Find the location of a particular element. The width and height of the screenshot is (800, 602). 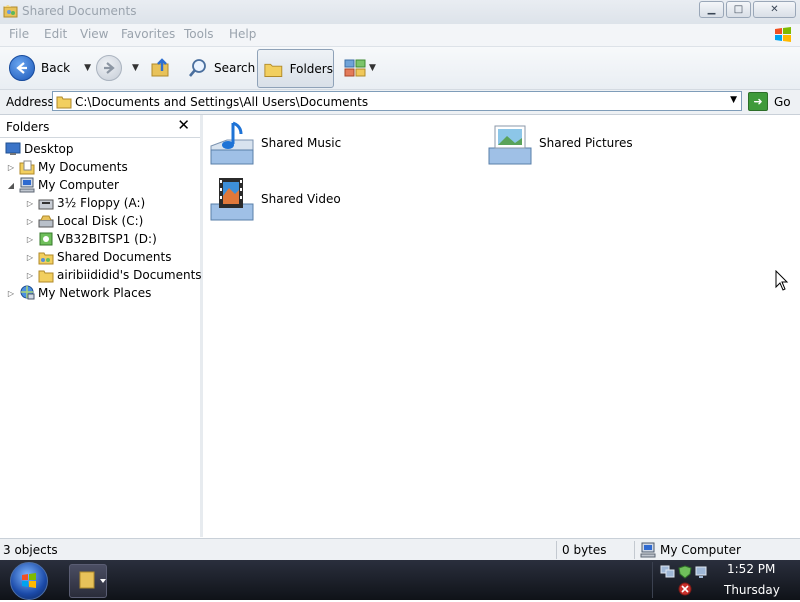

file-item-shared-pictures: Shared Pictures is located at coordinates (559, 143).